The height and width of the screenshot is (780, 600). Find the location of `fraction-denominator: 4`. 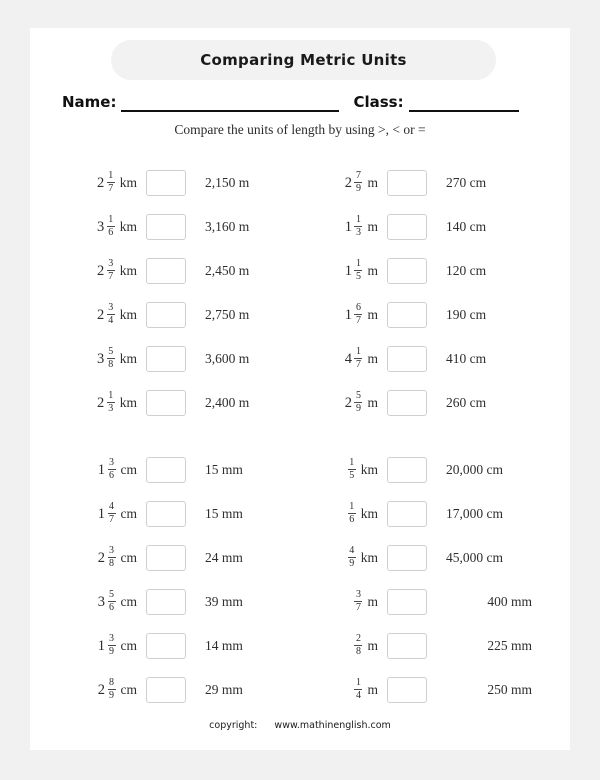

fraction-denominator: 4 is located at coordinates (358, 695).